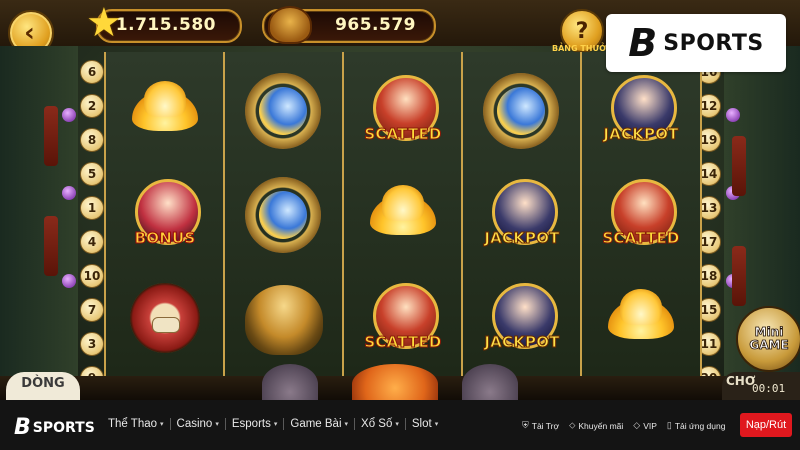  What do you see at coordinates (741, 381) in the screenshot?
I see `play-label: CHƠ` at bounding box center [741, 381].